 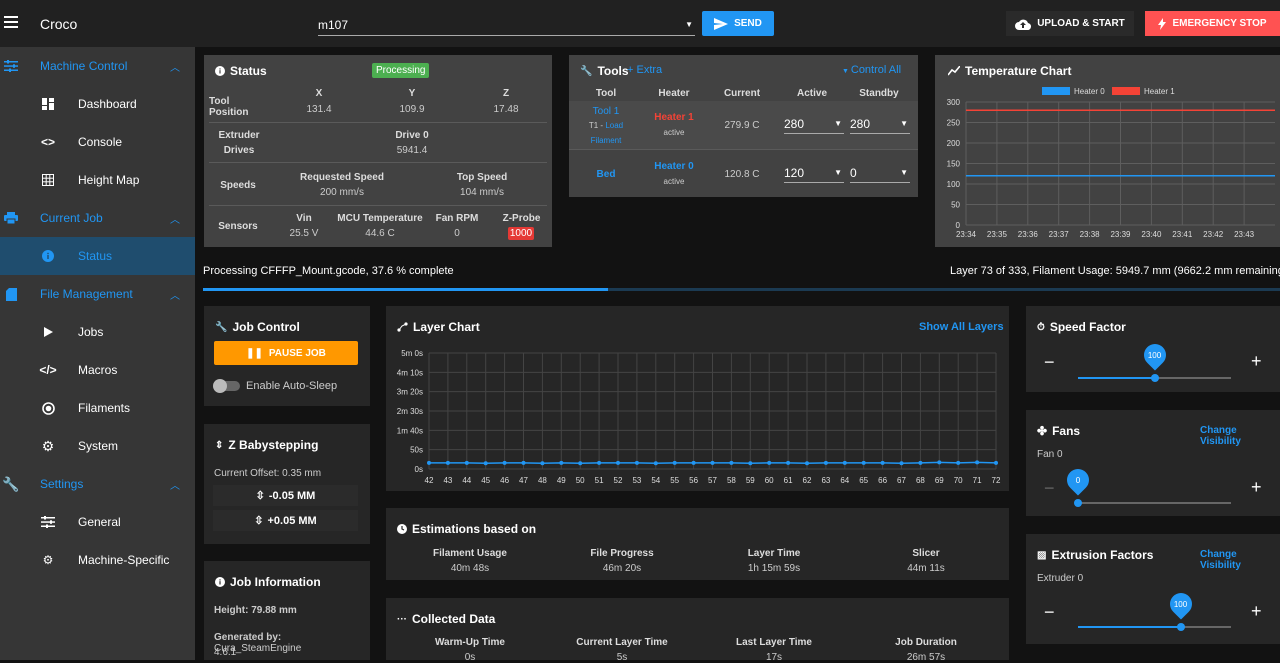 What do you see at coordinates (97, 180) in the screenshot?
I see `sidebar-item-height-map: Height Map` at bounding box center [97, 180].